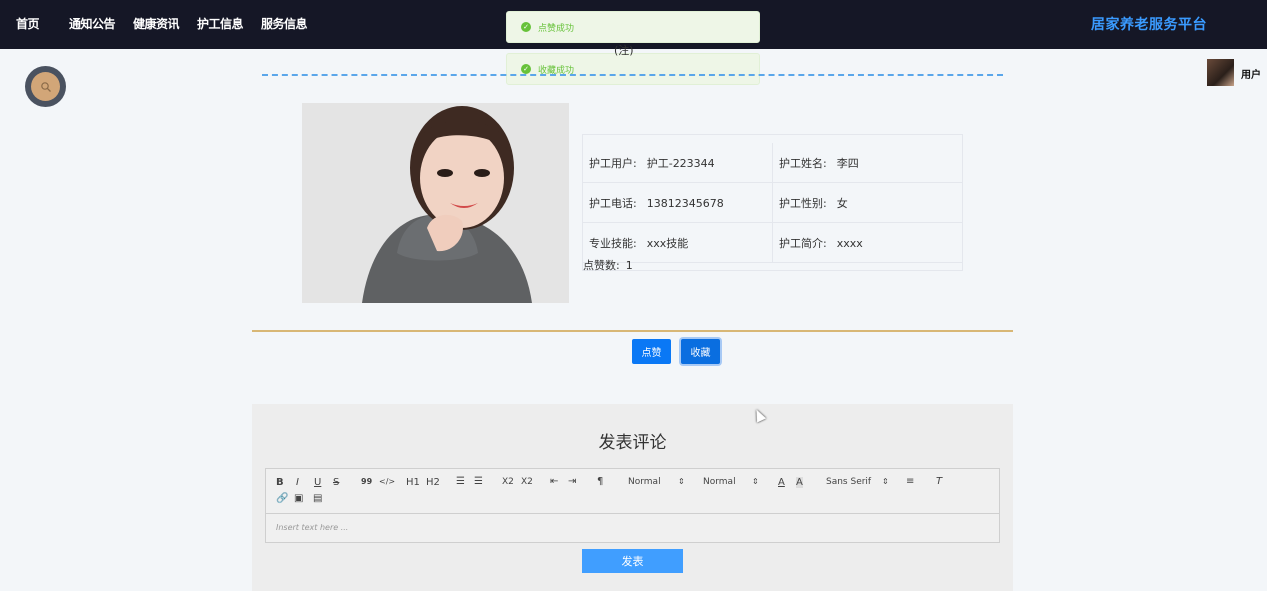 The height and width of the screenshot is (591, 1267). I want to click on bold-button: B, so click(280, 482).